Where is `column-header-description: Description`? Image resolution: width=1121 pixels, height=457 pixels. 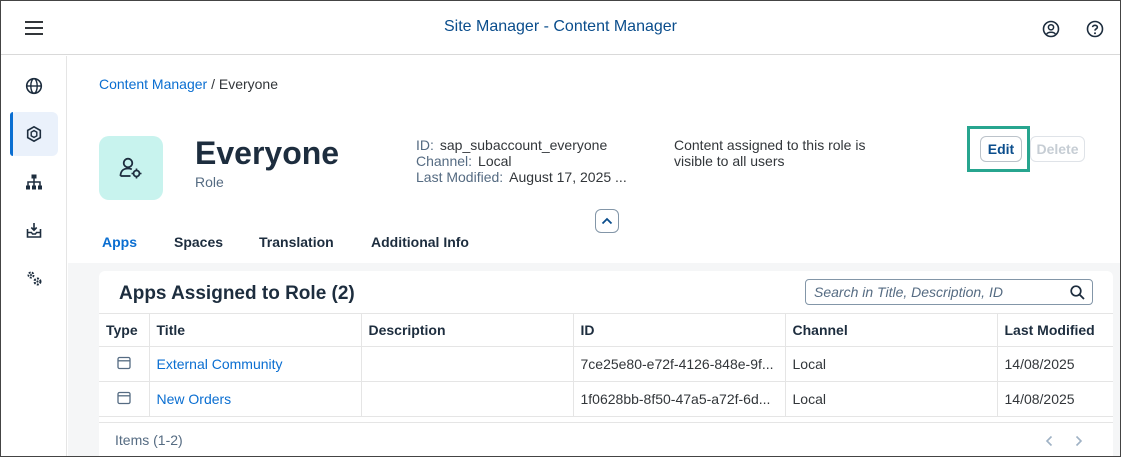 column-header-description: Description is located at coordinates (467, 330).